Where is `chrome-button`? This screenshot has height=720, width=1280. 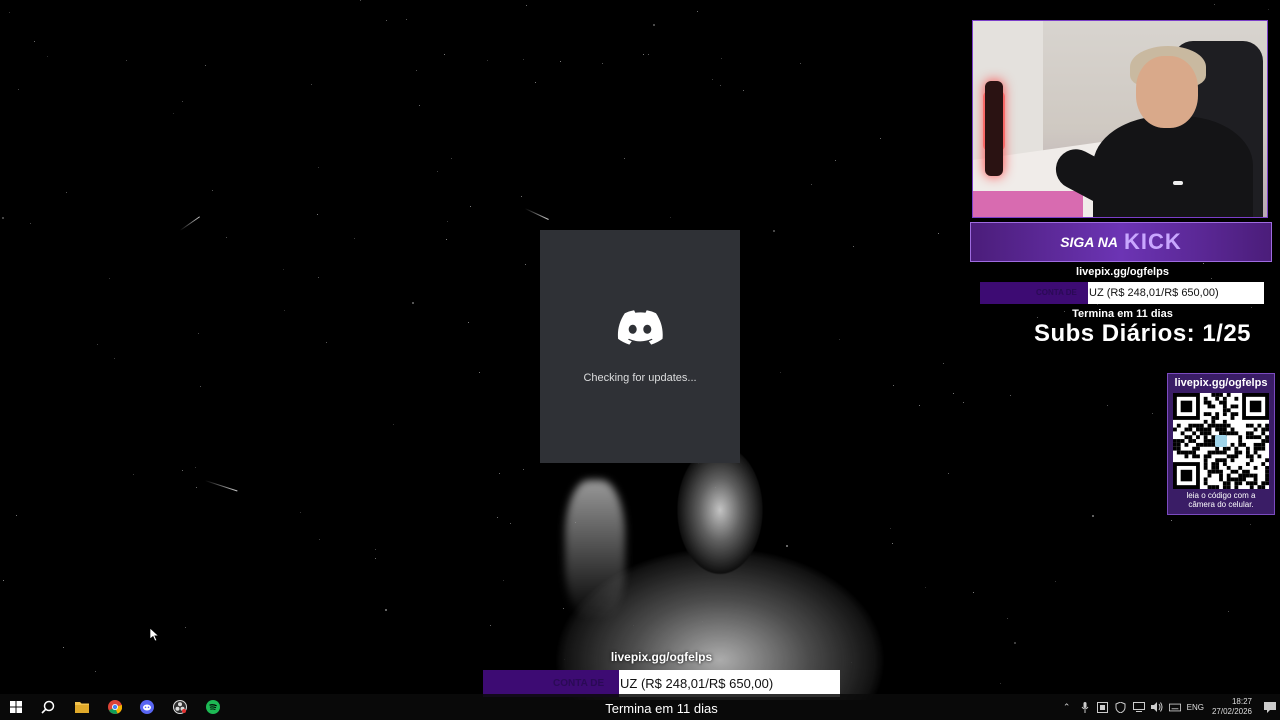 chrome-button is located at coordinates (115, 707).